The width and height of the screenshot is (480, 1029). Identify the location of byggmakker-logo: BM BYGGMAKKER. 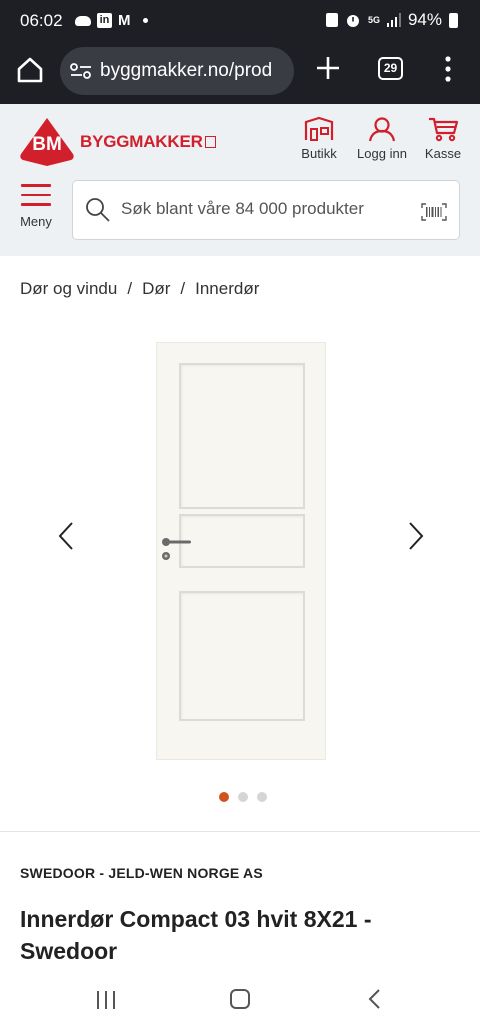
(117, 142).